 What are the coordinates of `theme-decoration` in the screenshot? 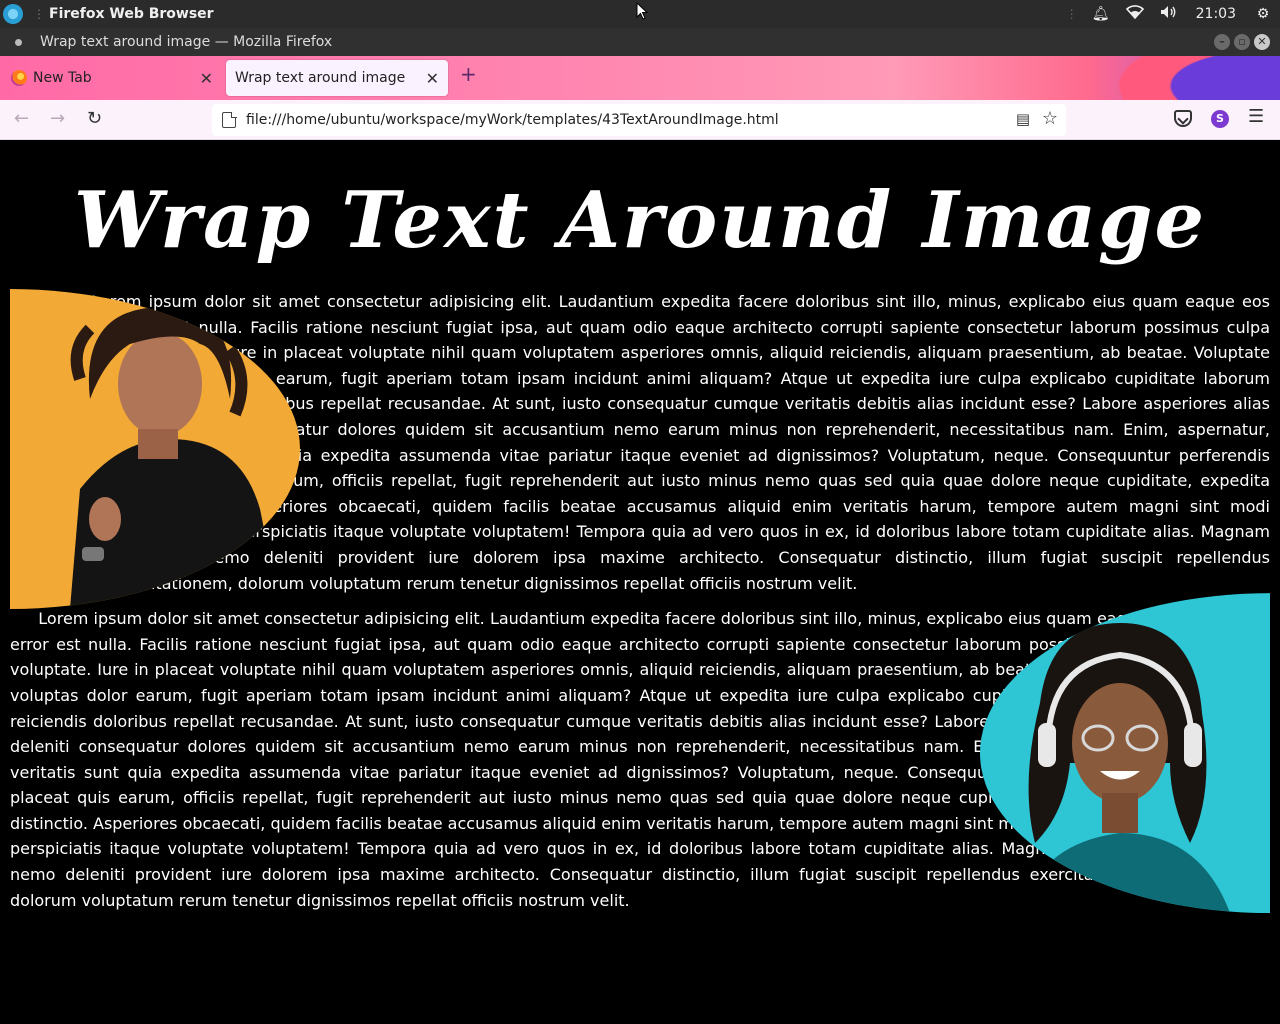 It's located at (1180, 78).